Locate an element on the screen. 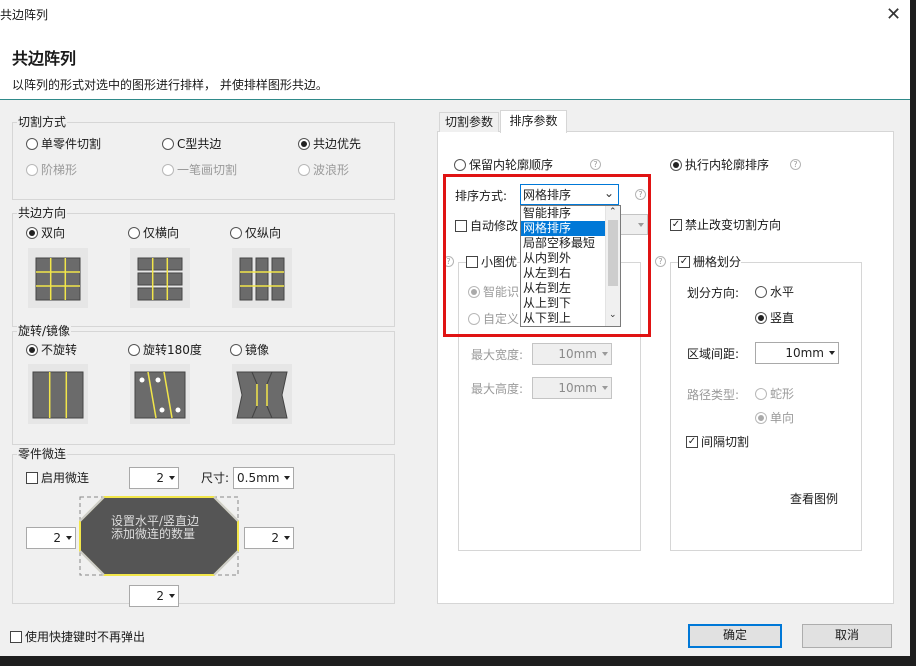 The image size is (916, 666). dialog-header: 共边阵列 以阵列的形式对选中的图形进行排样， 并使排样图形共边。 is located at coordinates (455, 65).